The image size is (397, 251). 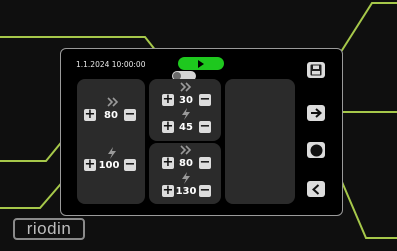 I want to click on mid-bottom-fast-plus-button: +, so click(x=168, y=162).